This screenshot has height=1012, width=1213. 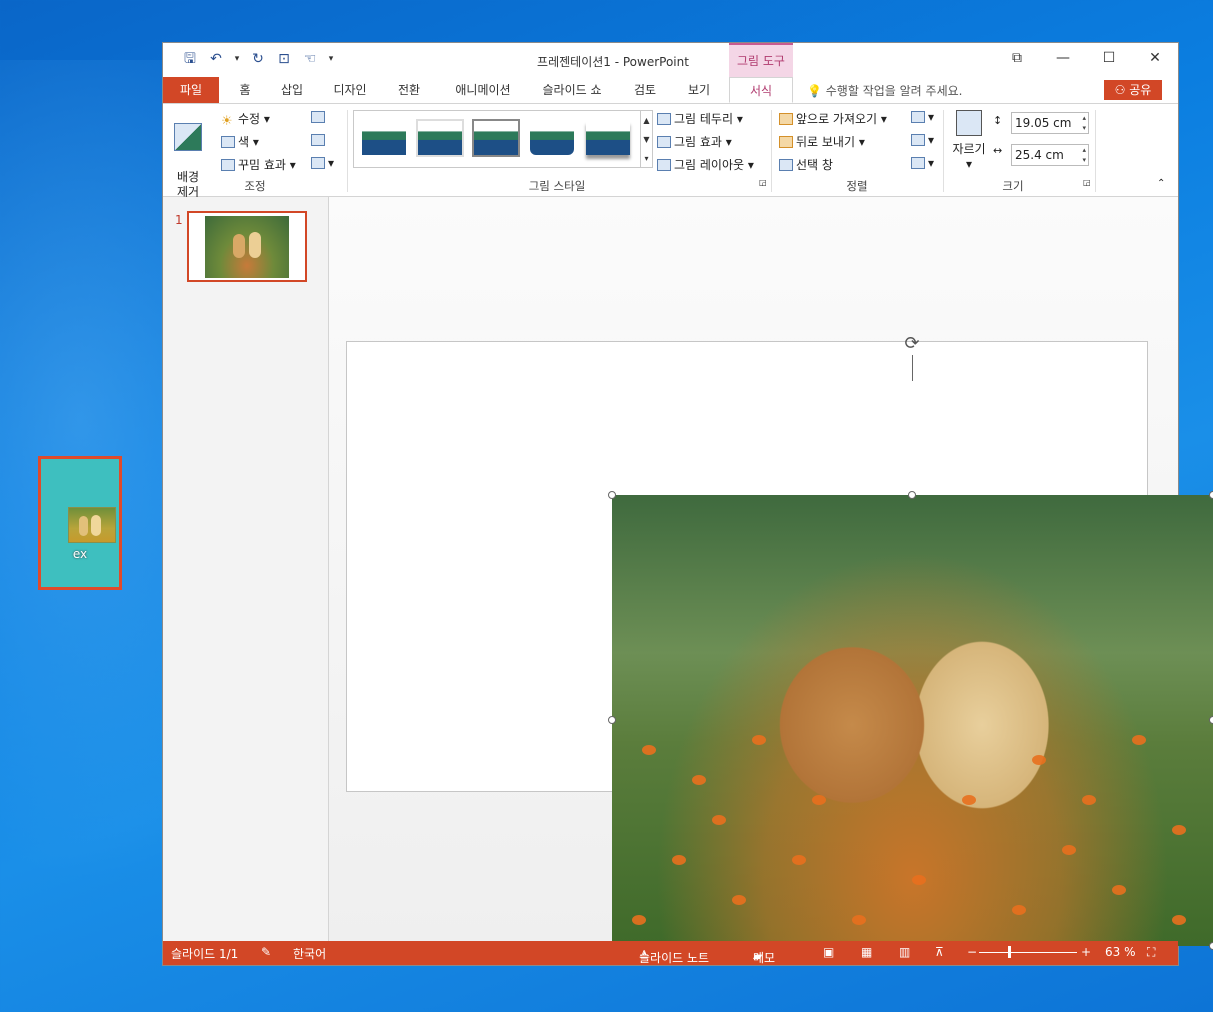 I want to click on slideshow-view-icon: ⊼, so click(x=939, y=952).